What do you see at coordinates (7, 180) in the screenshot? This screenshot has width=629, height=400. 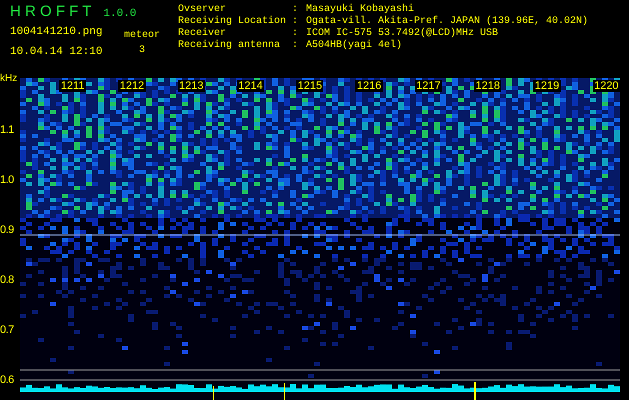 I see `axis-label: 1.0` at bounding box center [7, 180].